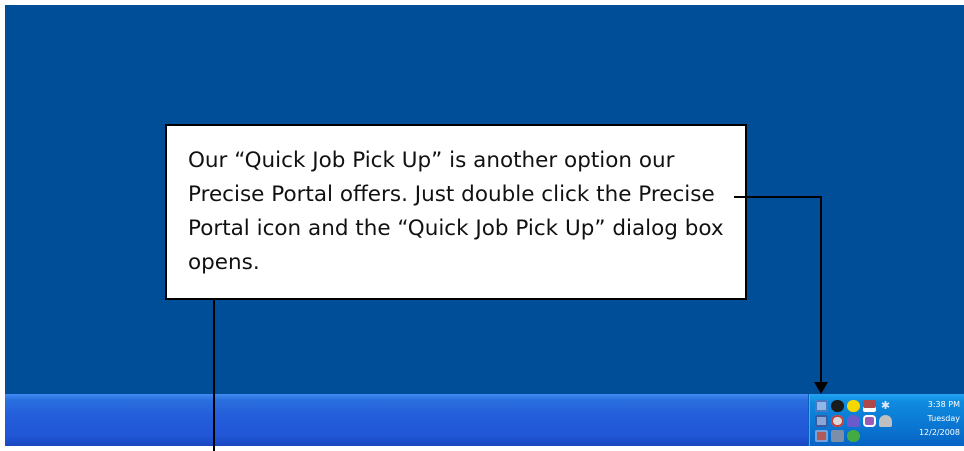 The height and width of the screenshot is (451, 964). I want to click on network-icon, so click(821, 406).